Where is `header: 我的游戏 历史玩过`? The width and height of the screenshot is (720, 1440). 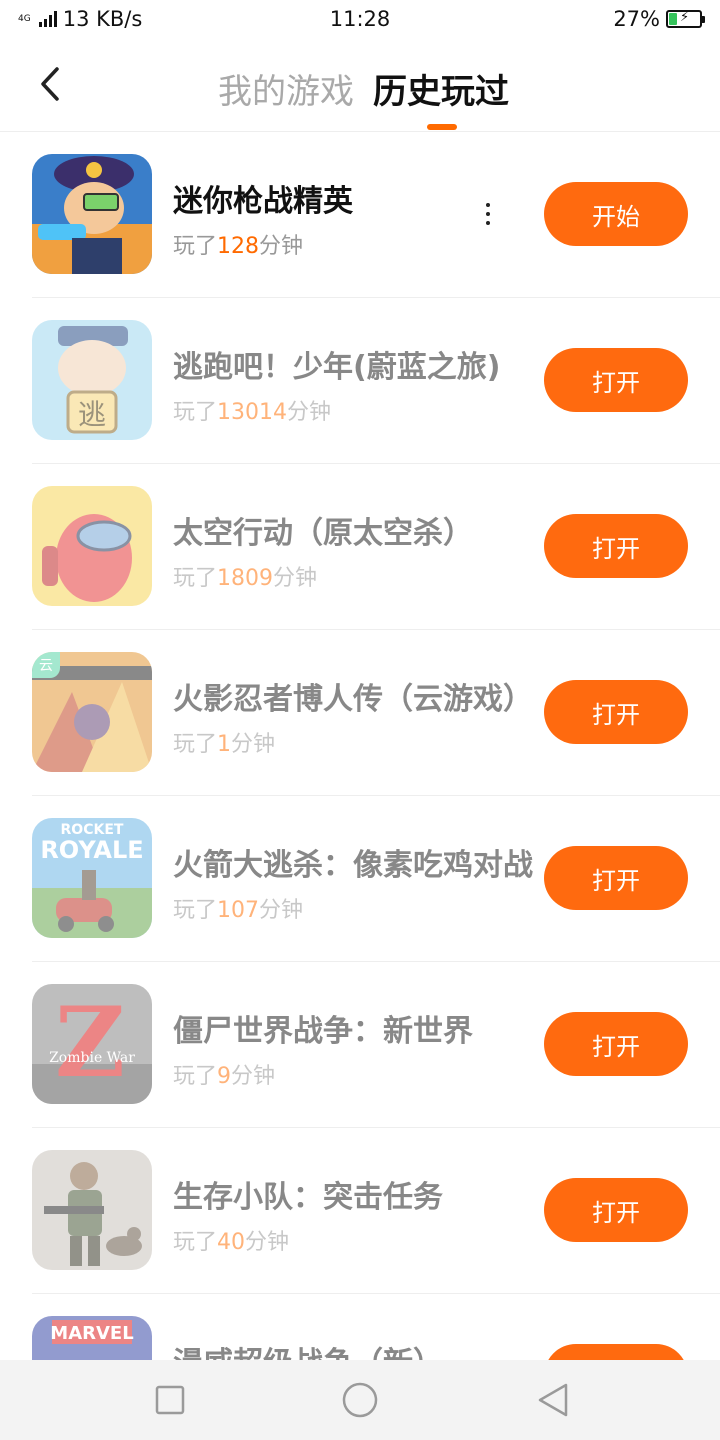 header: 我的游戏 历史玩过 is located at coordinates (360, 85).